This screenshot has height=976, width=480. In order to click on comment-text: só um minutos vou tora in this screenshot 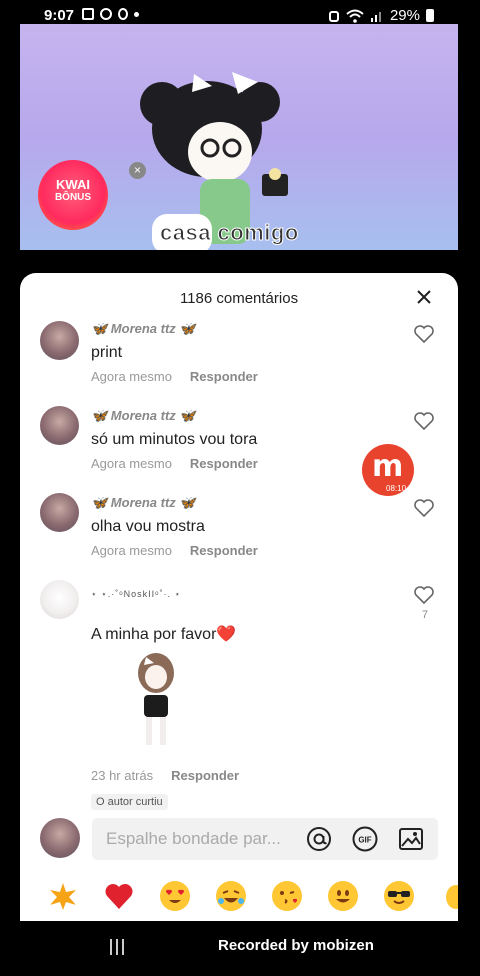, I will do `click(174, 439)`.